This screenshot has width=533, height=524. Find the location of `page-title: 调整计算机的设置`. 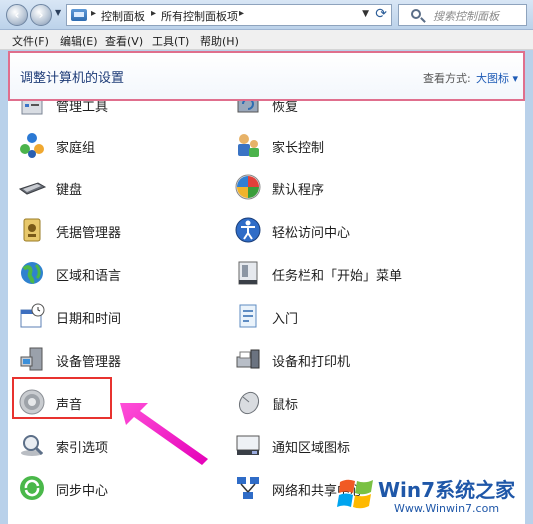

page-title: 调整计算机的设置 is located at coordinates (72, 78).